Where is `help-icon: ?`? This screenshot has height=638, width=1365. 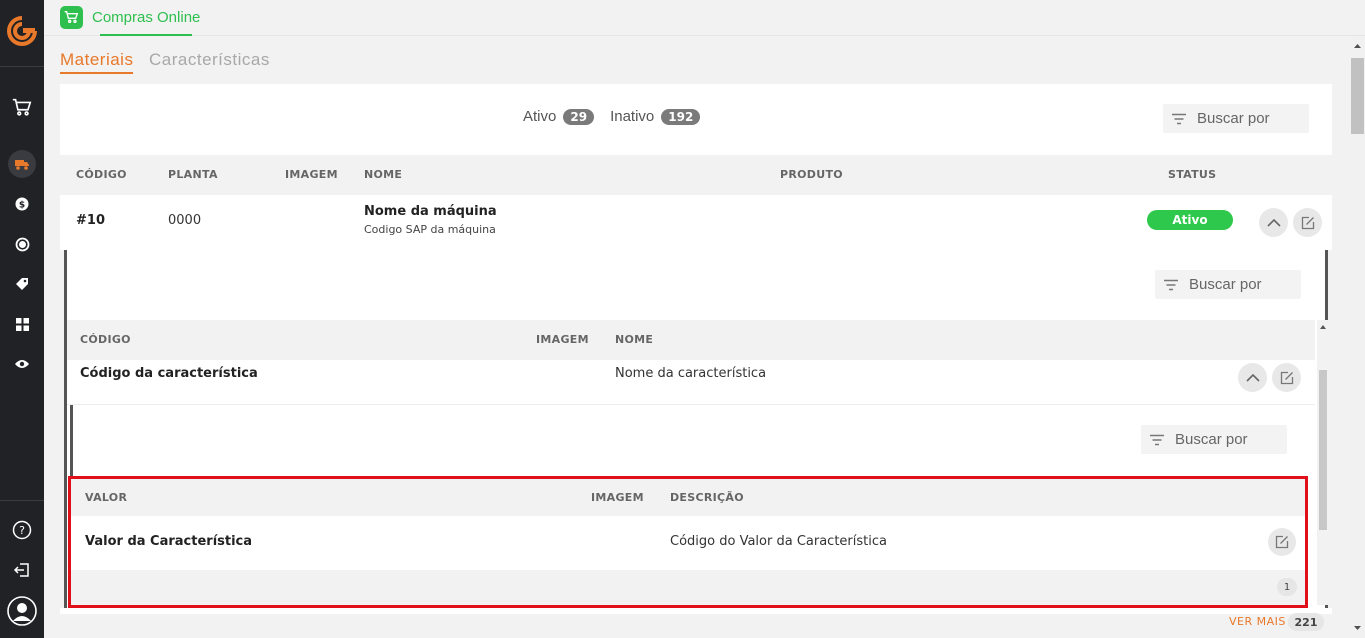 help-icon: ? is located at coordinates (22, 530).